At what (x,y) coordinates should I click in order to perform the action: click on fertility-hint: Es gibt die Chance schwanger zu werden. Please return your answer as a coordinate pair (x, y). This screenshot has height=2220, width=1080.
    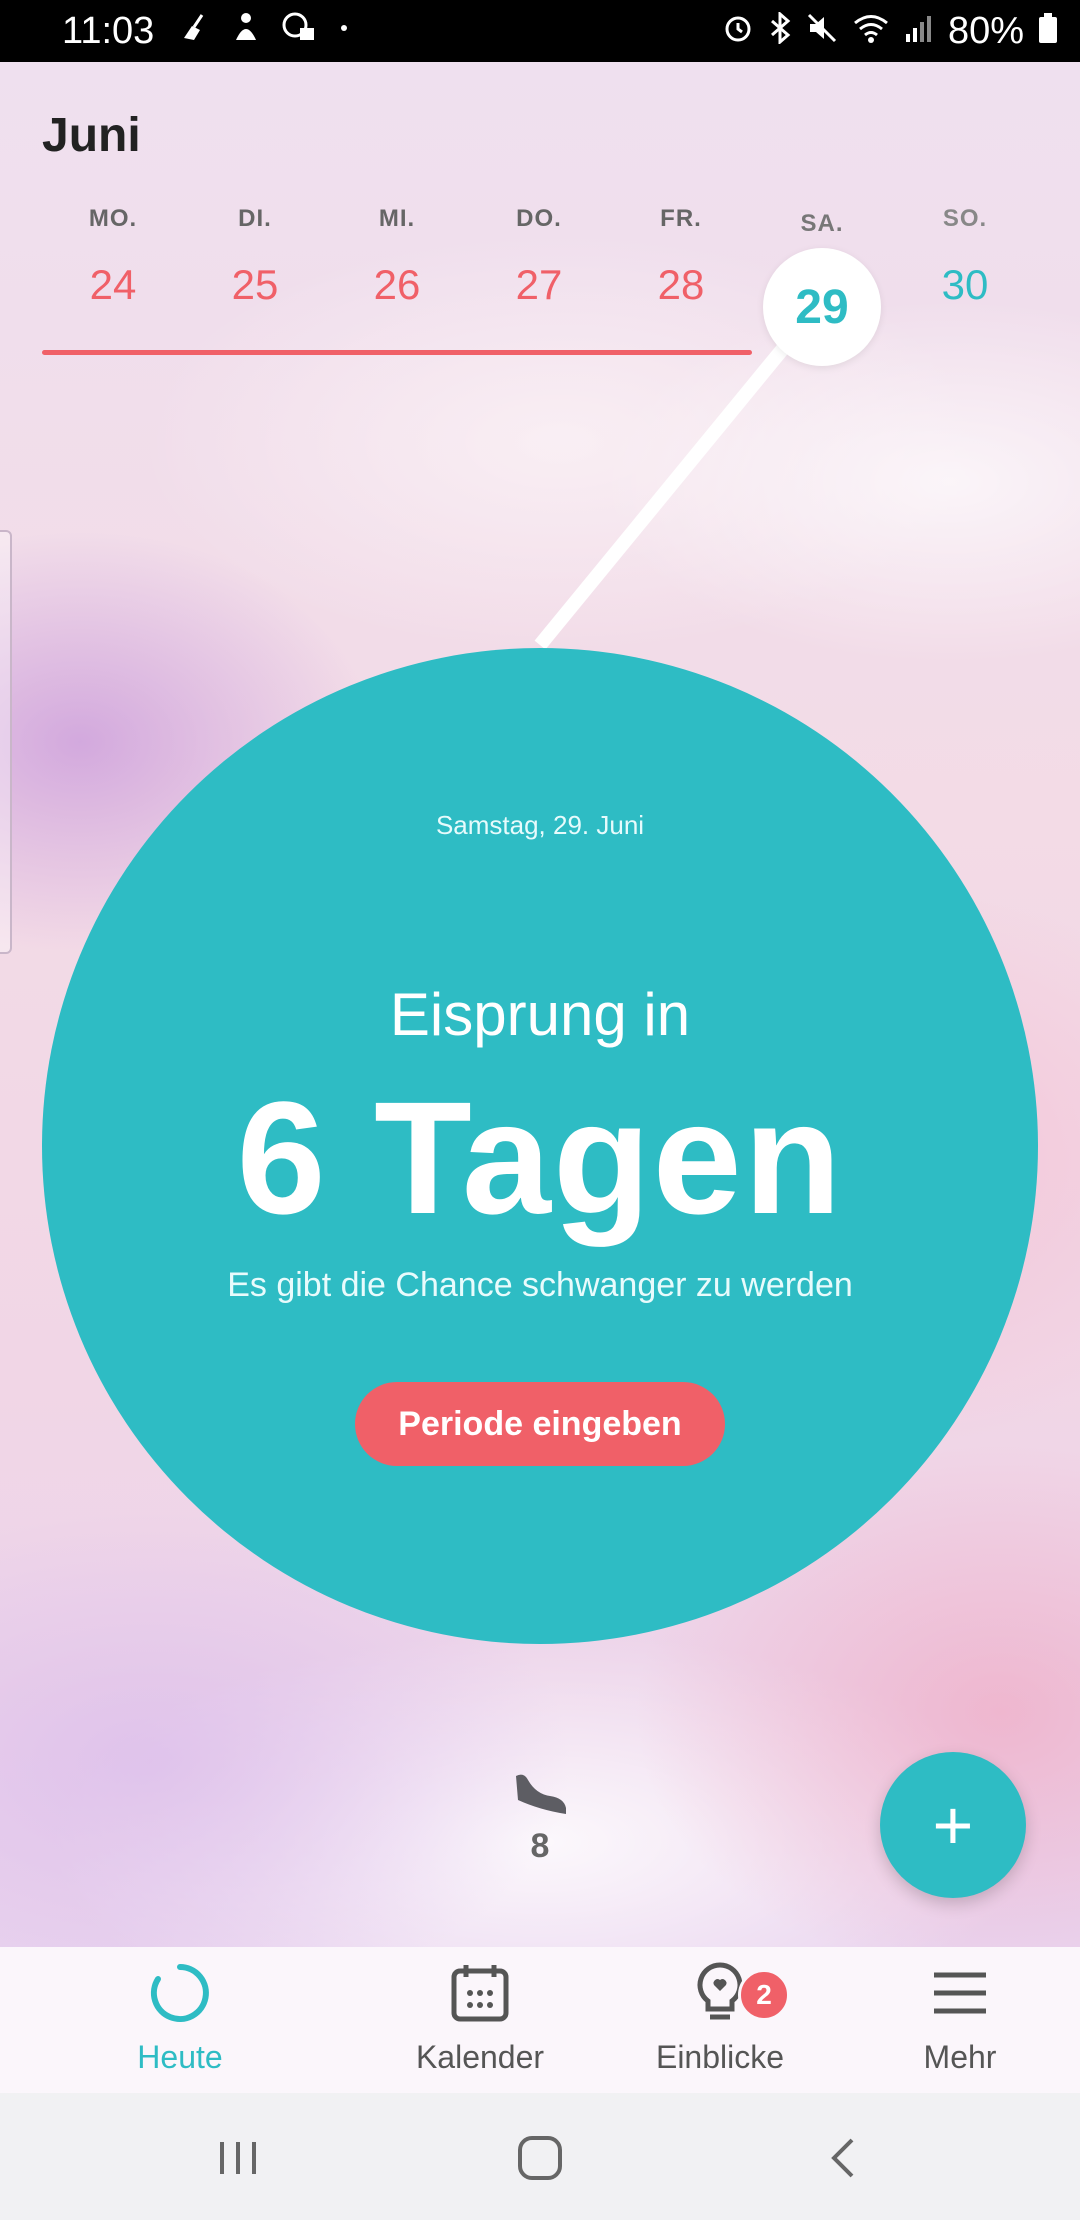
    Looking at the image, I should click on (540, 1285).